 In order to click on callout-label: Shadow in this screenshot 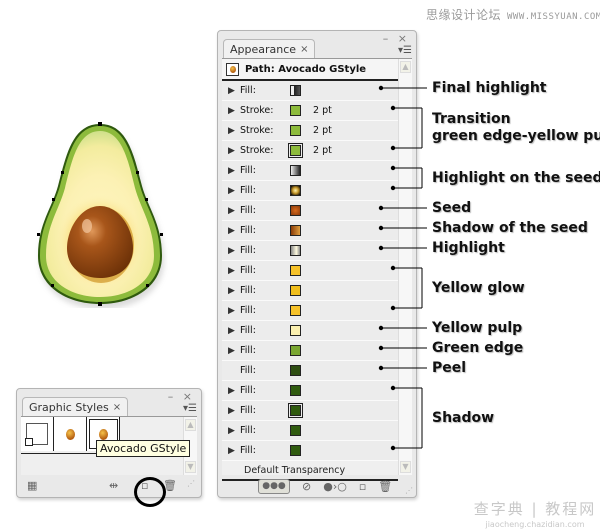, I will do `click(463, 418)`.